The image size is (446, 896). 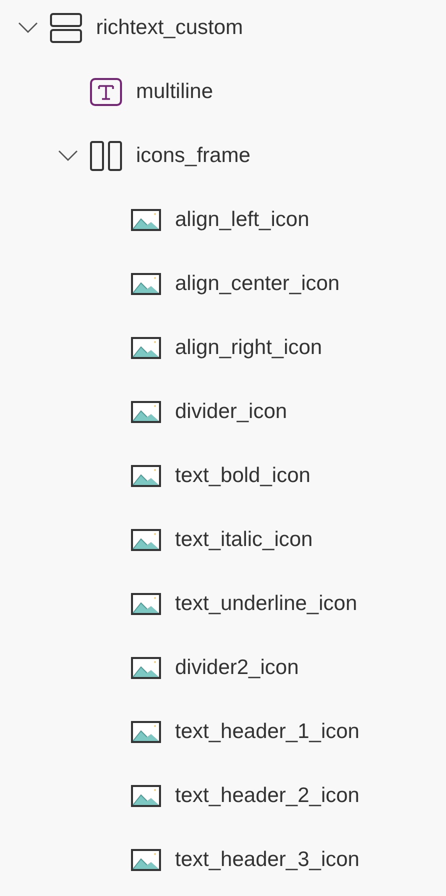 I want to click on tree-item-label: divider2_icon, so click(x=237, y=668).